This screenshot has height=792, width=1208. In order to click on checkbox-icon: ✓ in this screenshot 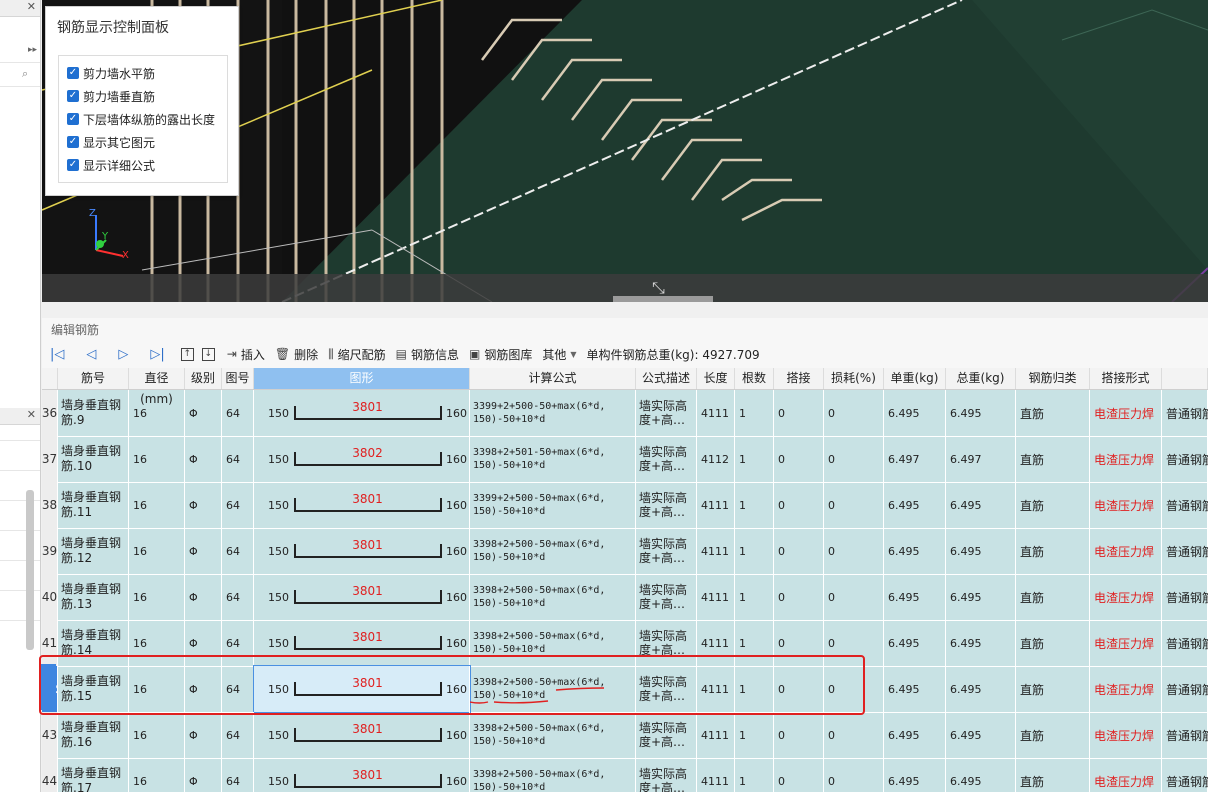, I will do `click(73, 73)`.